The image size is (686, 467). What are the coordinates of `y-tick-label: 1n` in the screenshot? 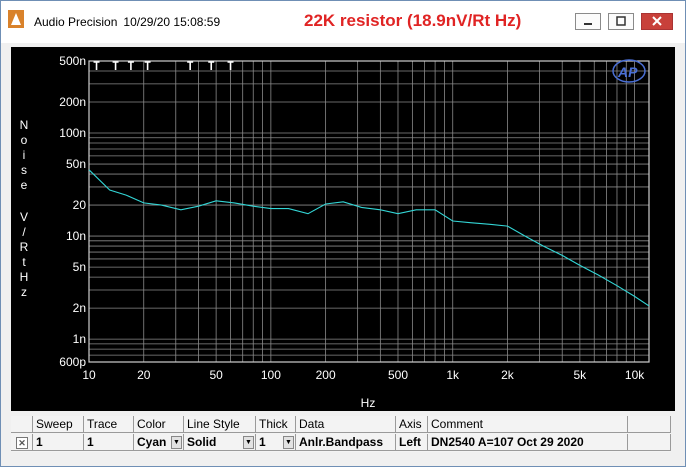 It's located at (79, 339).